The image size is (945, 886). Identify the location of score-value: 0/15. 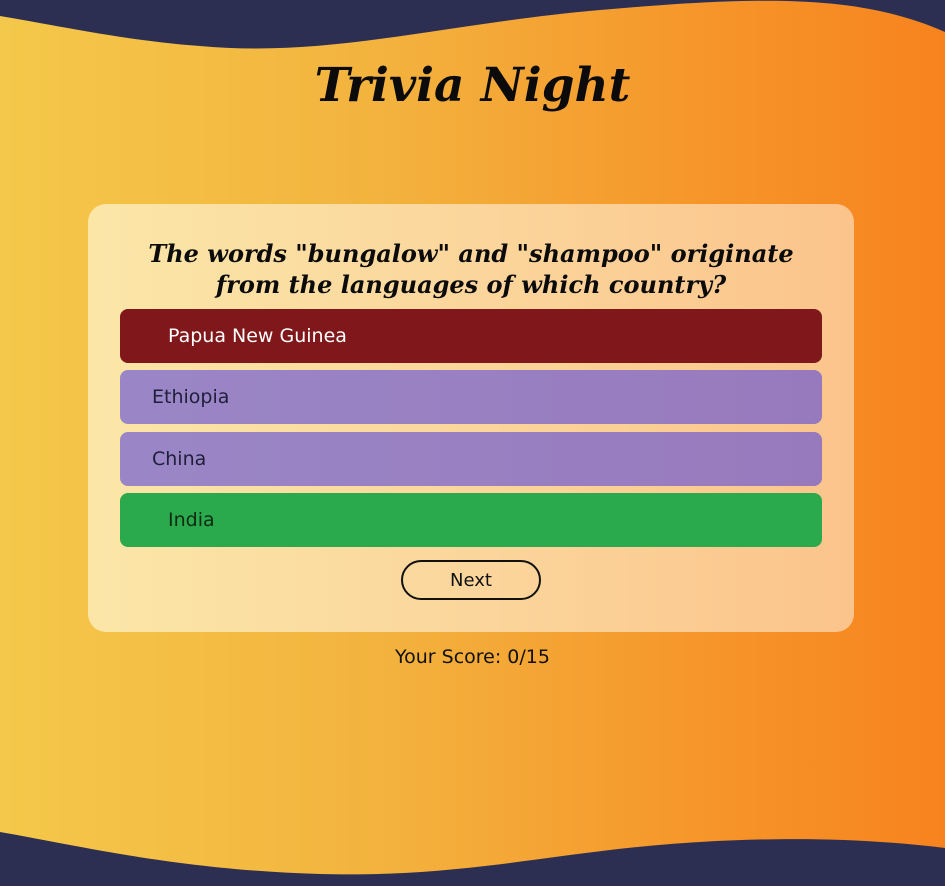
(528, 657).